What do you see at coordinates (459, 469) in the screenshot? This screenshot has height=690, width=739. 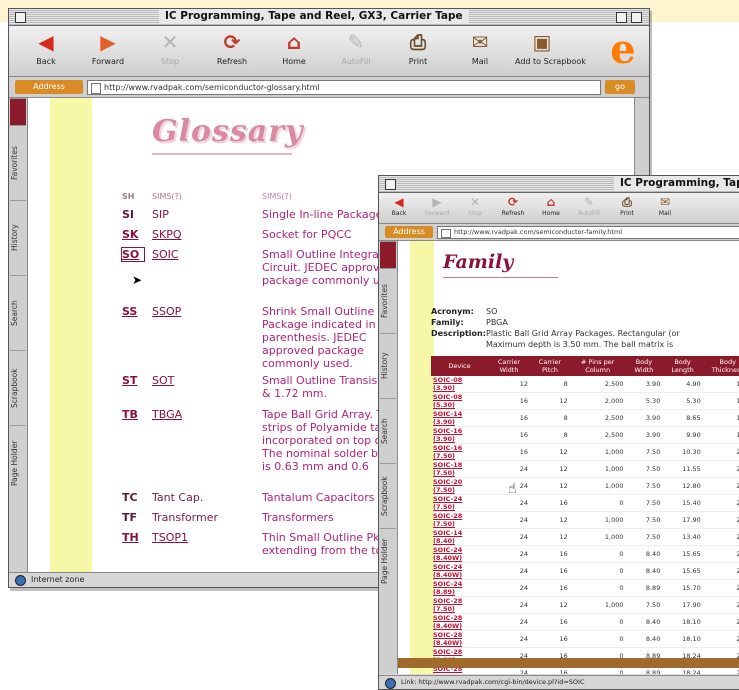 I see `device-link: SOIC-18 (7.50)` at bounding box center [459, 469].